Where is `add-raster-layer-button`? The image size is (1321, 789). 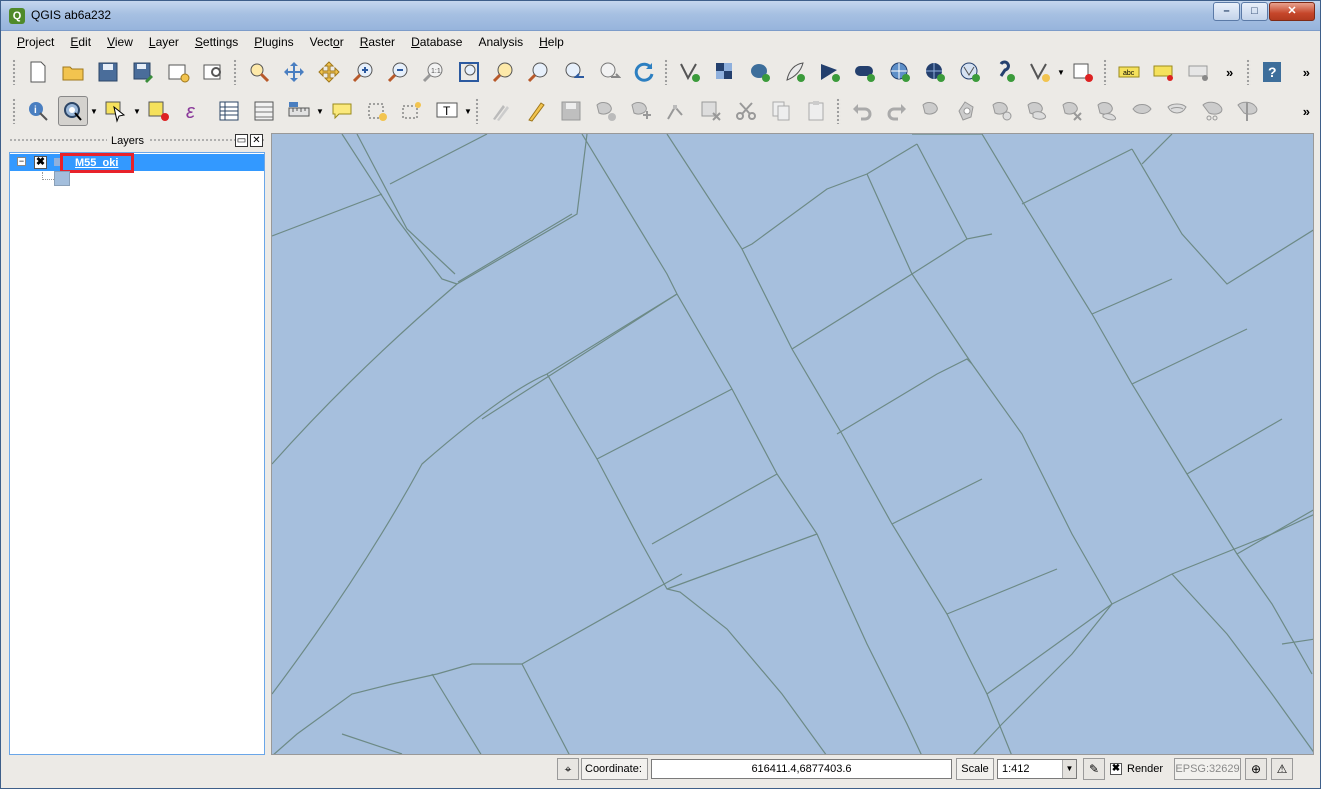
add-raster-layer-button is located at coordinates (725, 72).